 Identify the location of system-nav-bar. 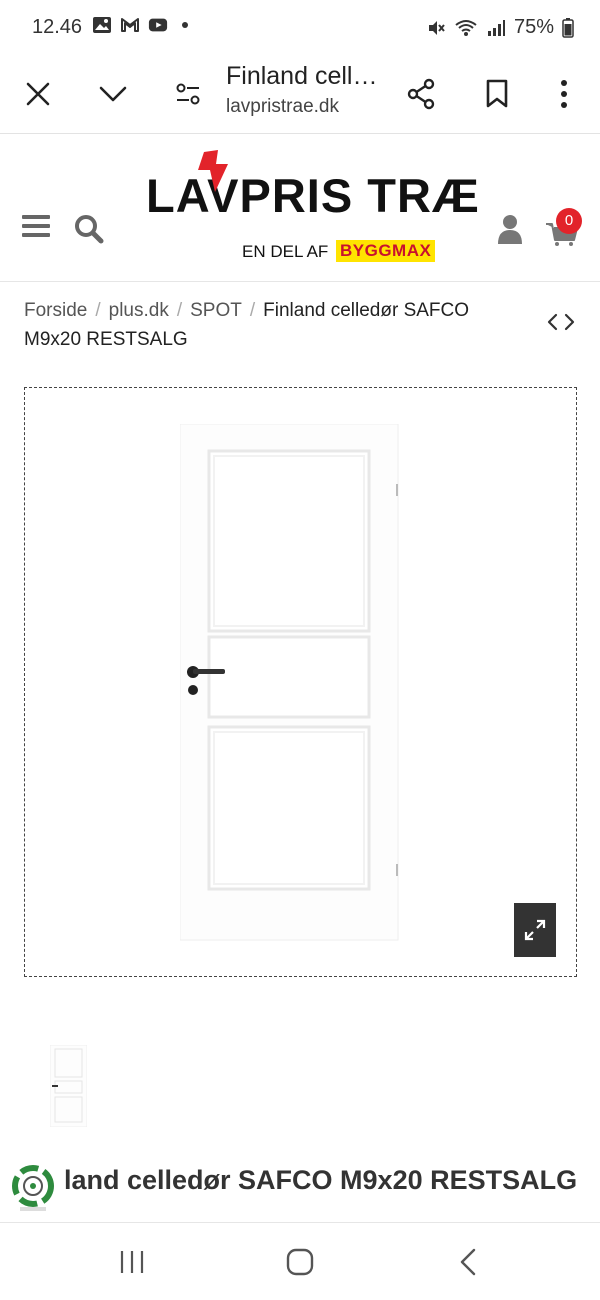
(300, 1261).